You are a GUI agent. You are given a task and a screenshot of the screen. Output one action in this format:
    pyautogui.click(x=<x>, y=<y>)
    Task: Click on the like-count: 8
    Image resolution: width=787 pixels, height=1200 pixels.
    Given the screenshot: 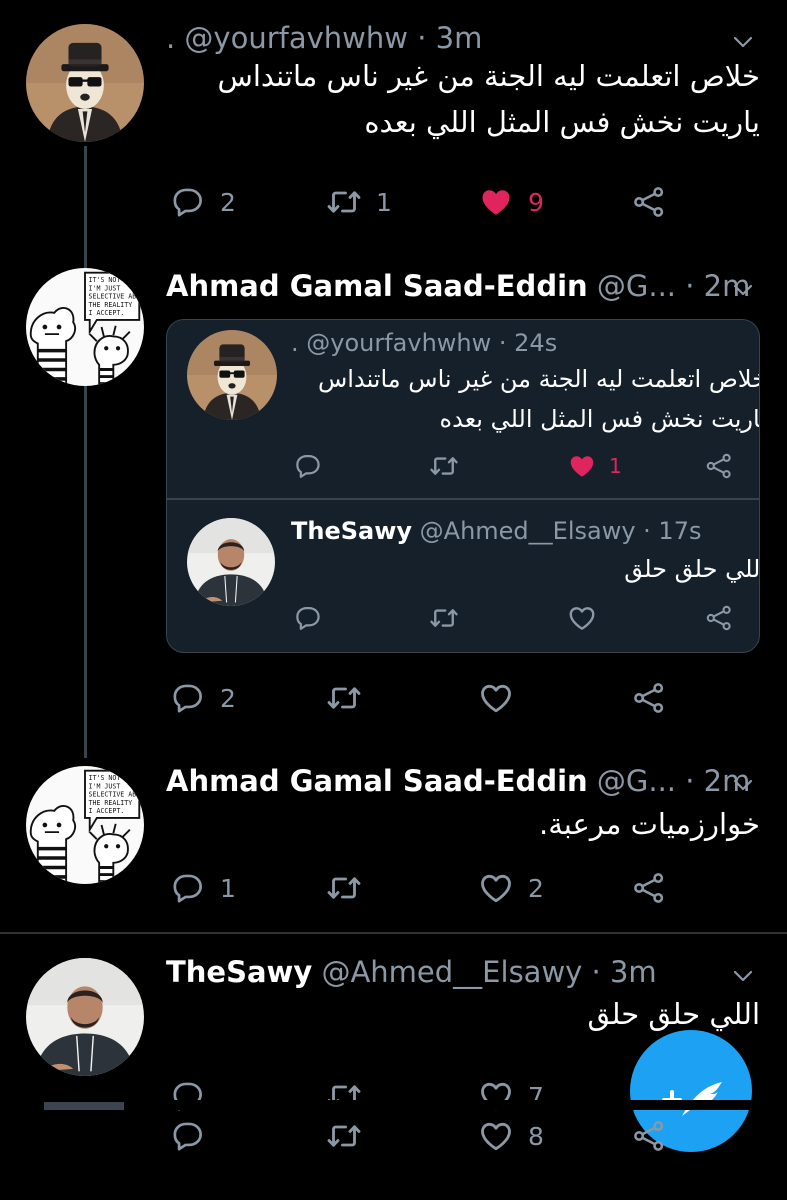 What is the action you would take?
    pyautogui.click(x=536, y=1136)
    